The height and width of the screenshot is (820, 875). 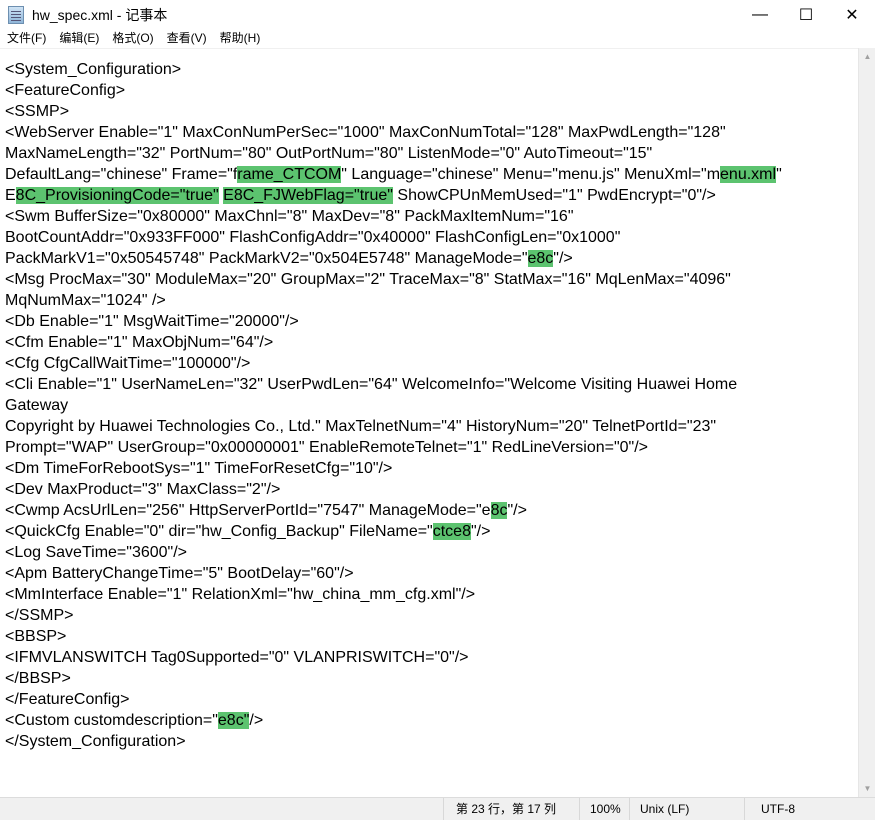 What do you see at coordinates (16, 15) in the screenshot?
I see `notepad-icon` at bounding box center [16, 15].